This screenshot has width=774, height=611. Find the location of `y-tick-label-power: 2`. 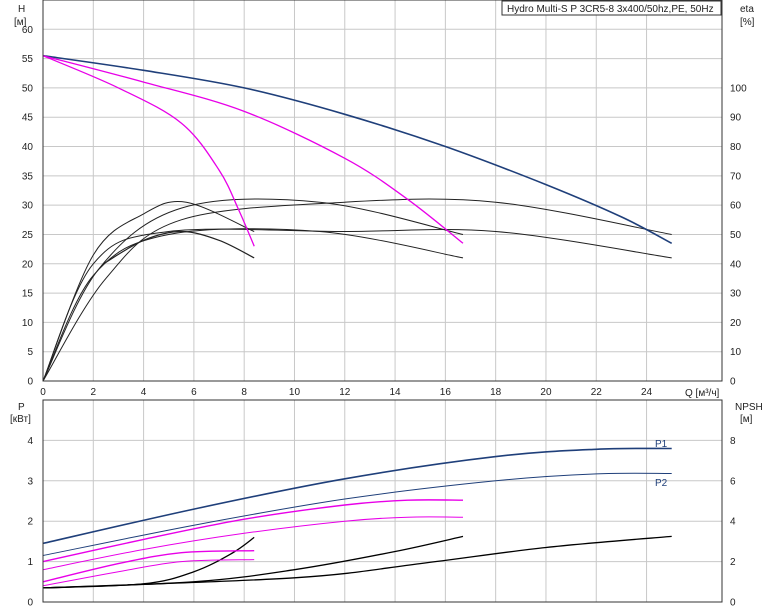

y-tick-label-power: 2 is located at coordinates (30, 522).